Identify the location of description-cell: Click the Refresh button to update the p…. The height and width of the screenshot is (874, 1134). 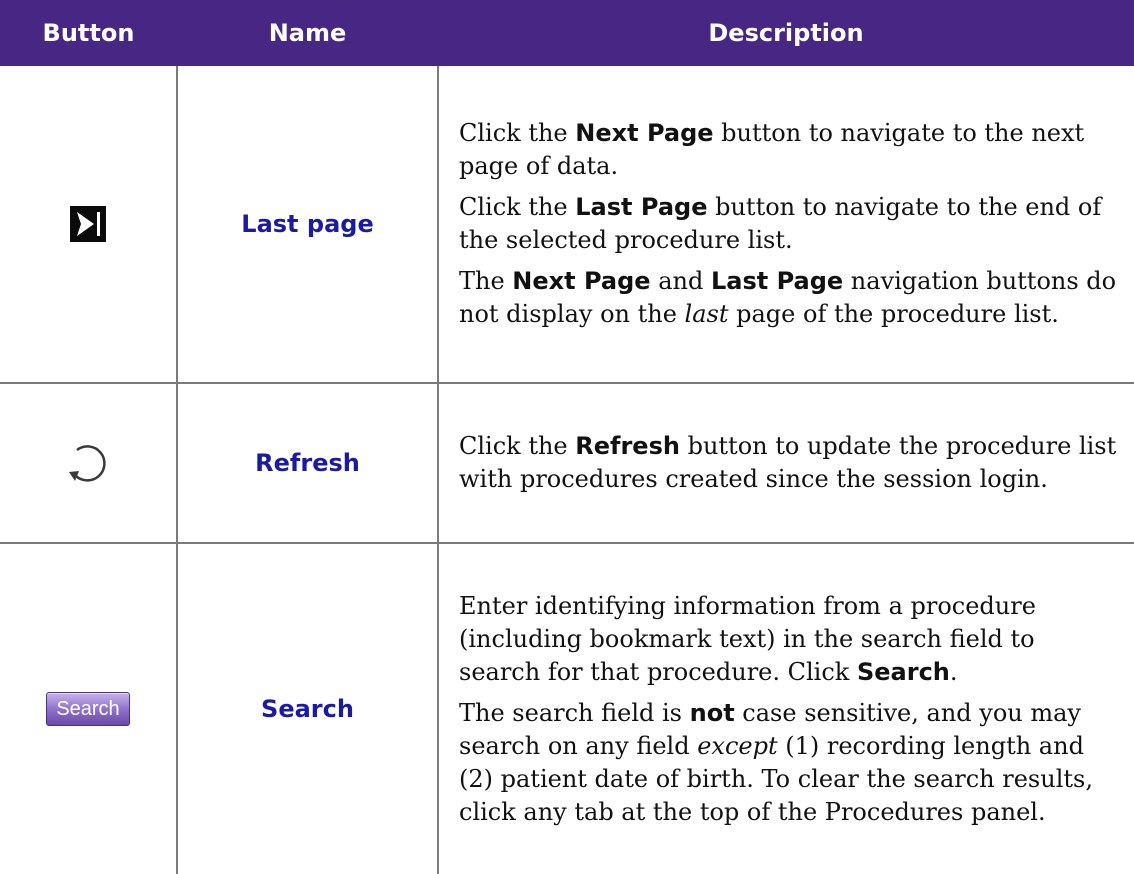
(785, 463).